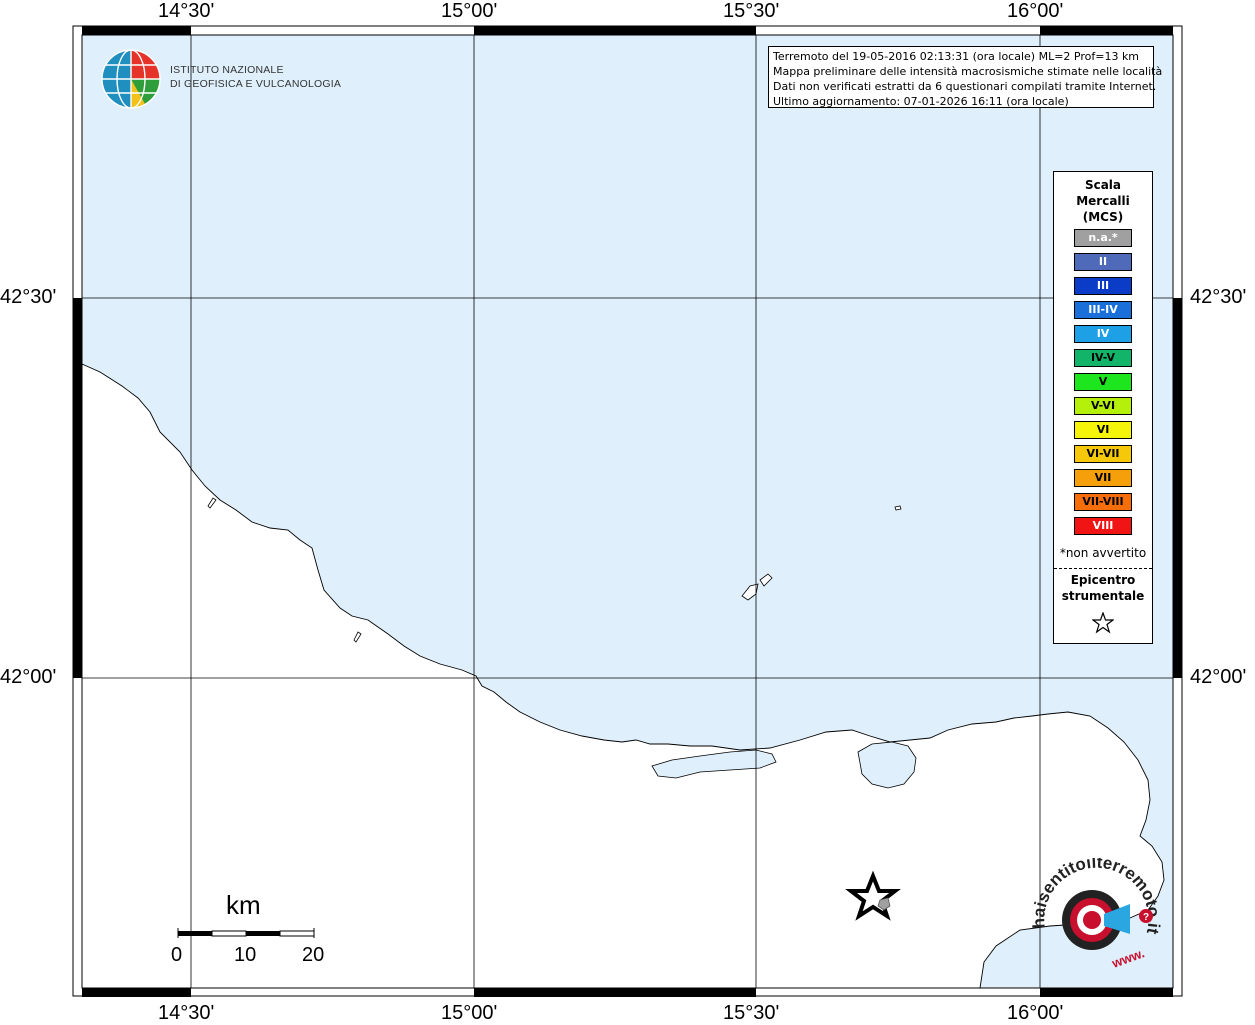 The image size is (1255, 1025). I want to click on legend-swatch-11: VII-VIII, so click(1103, 502).